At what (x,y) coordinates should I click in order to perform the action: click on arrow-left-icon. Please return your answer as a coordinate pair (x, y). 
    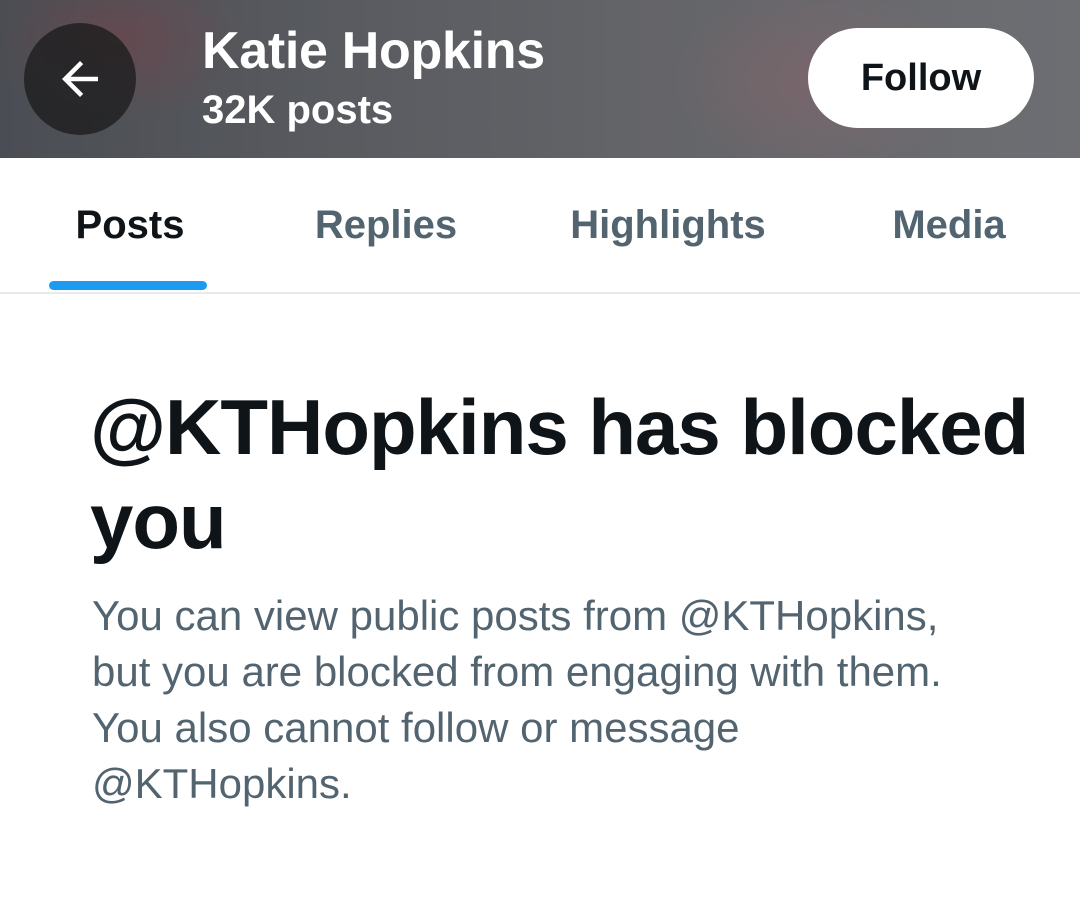
    Looking at the image, I should click on (80, 79).